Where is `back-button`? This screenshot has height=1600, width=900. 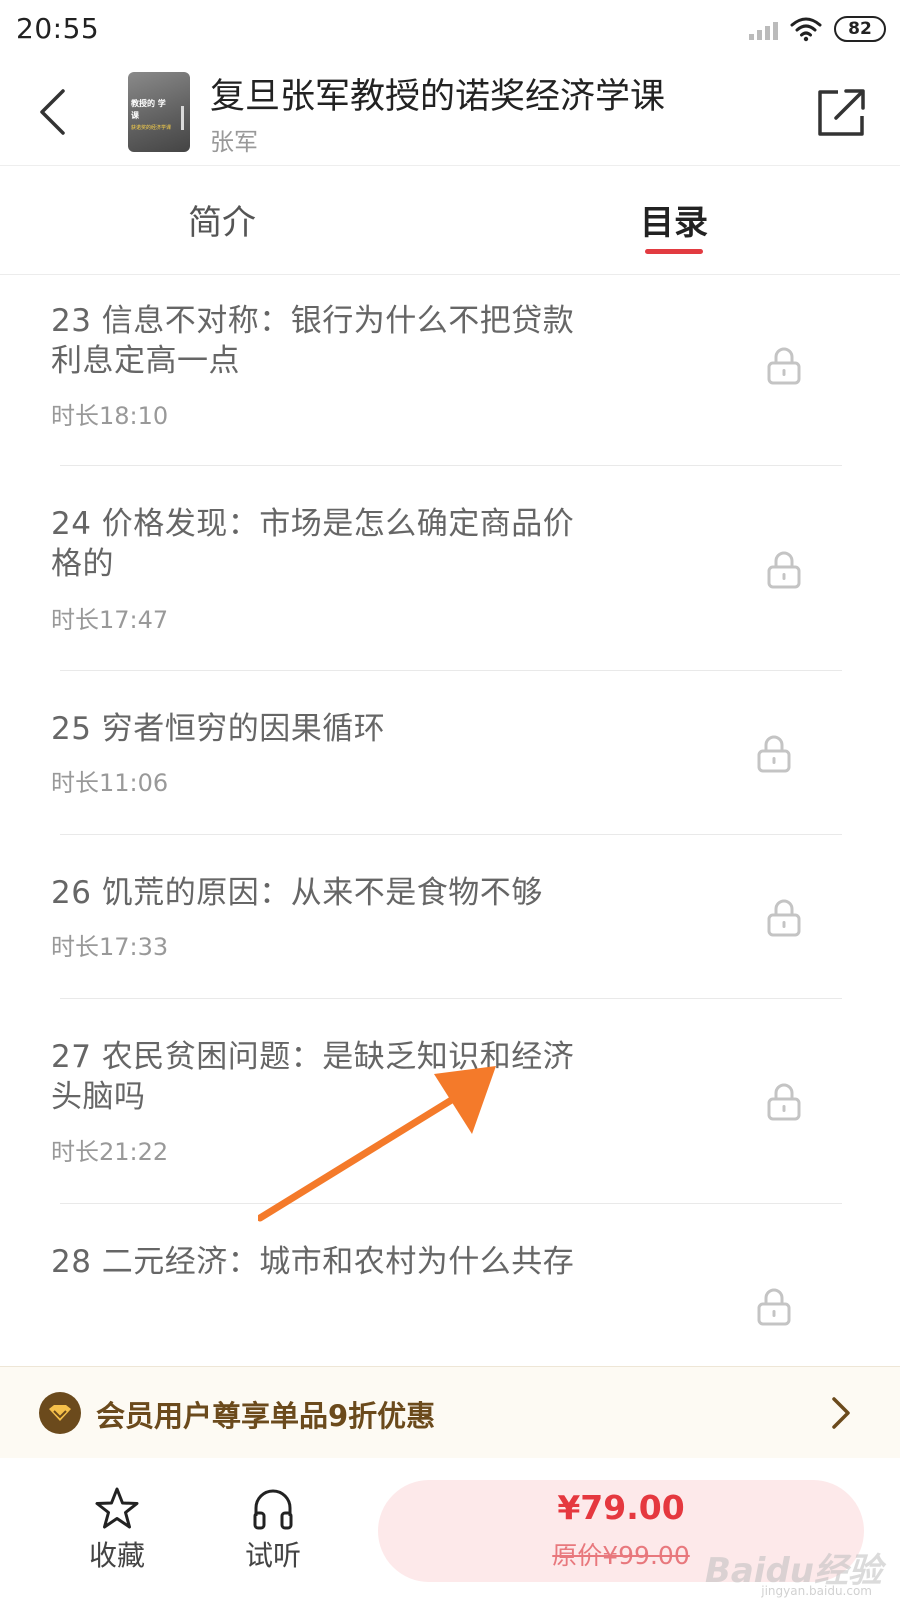 back-button is located at coordinates (52, 112).